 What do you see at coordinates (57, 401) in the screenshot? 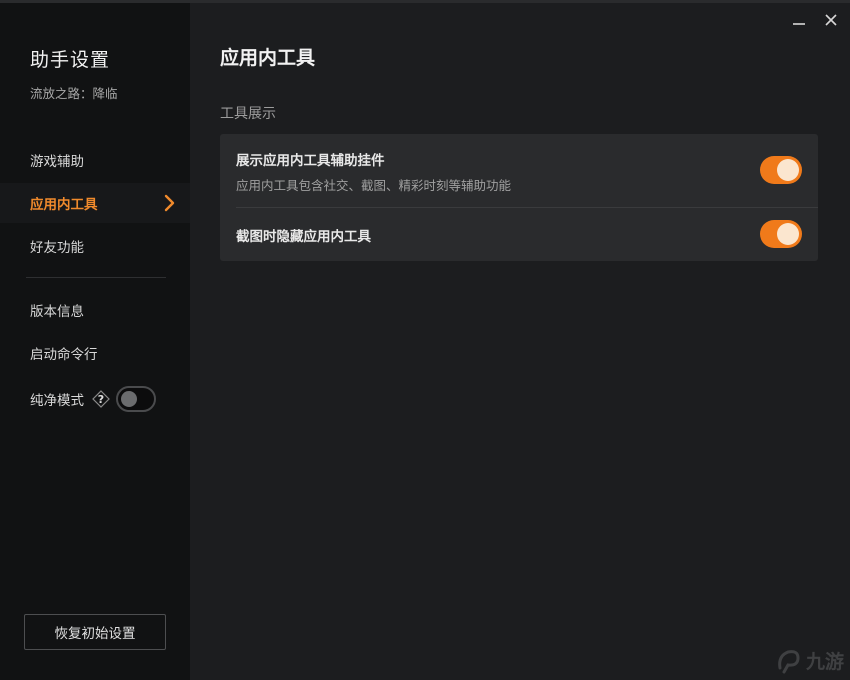
I see `pure-mode-label: 纯净模式` at bounding box center [57, 401].